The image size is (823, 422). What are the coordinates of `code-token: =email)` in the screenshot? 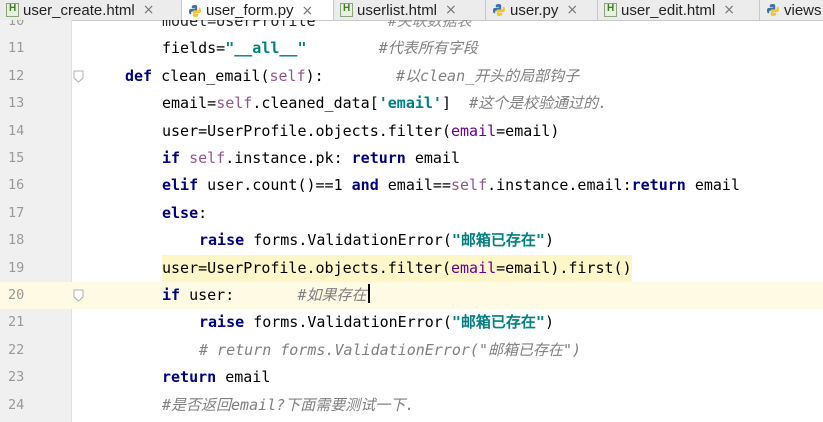 It's located at (528, 130).